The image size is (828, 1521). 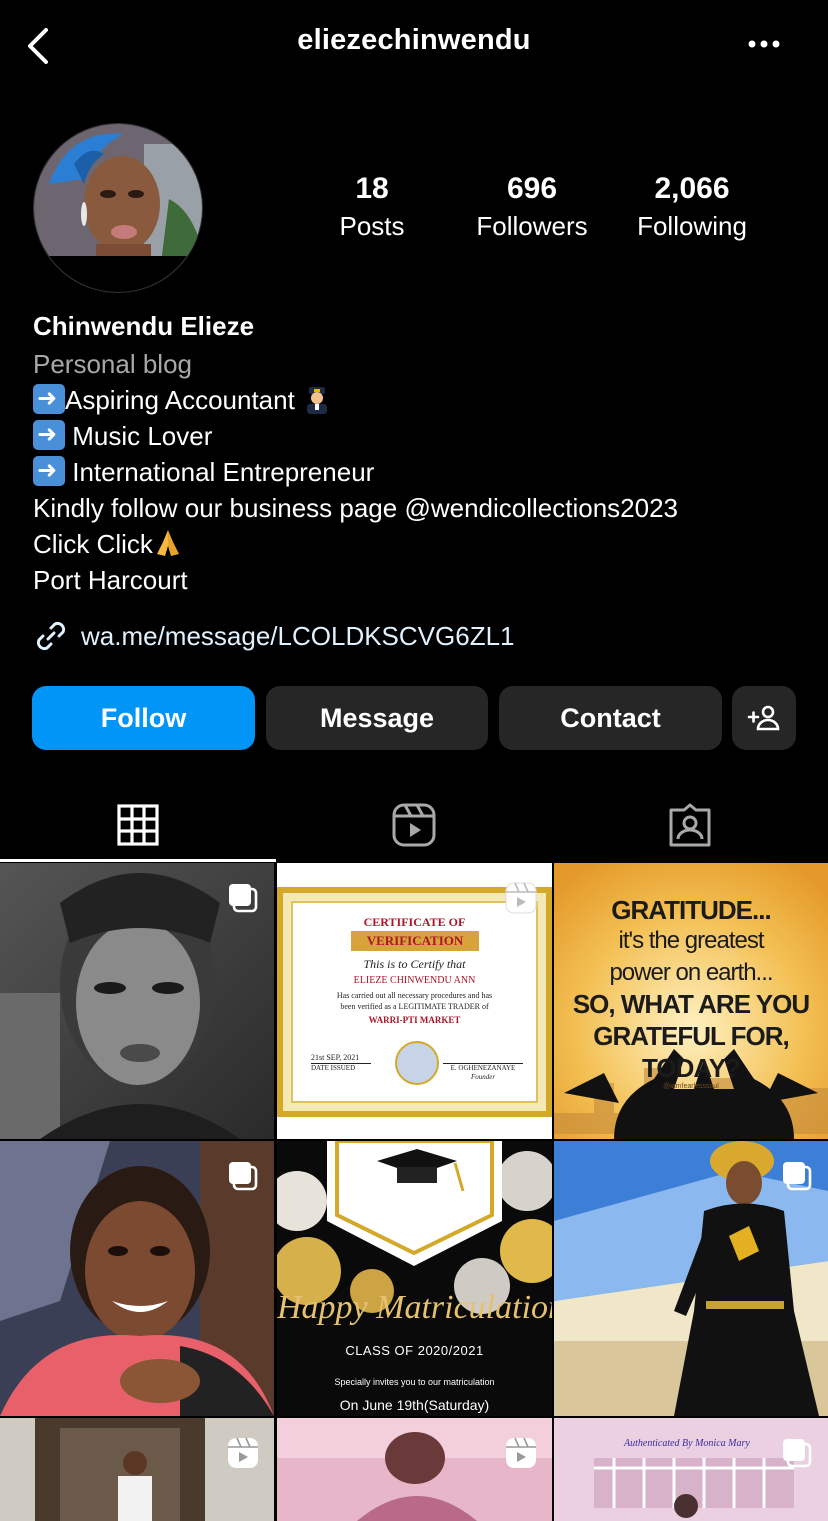 I want to click on certificate-title: CERTIFICATE OF, so click(x=414, y=922).